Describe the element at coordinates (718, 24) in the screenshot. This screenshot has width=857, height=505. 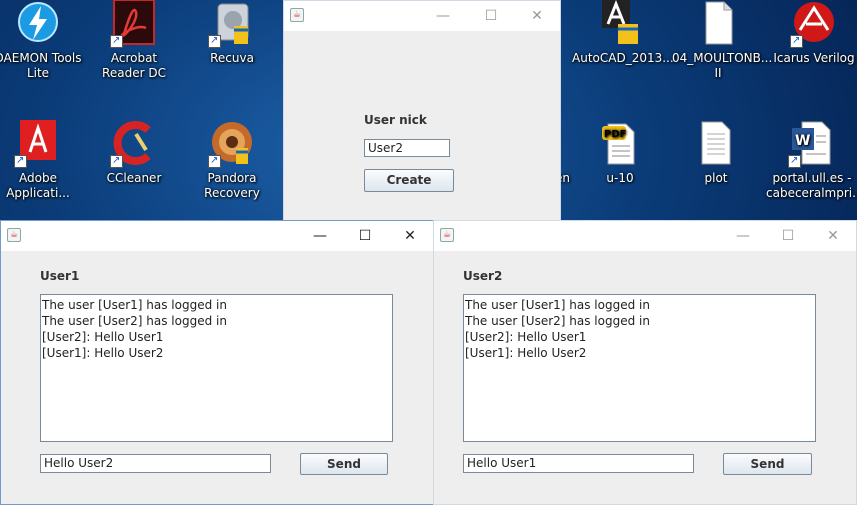
I see `document-icon` at that location.